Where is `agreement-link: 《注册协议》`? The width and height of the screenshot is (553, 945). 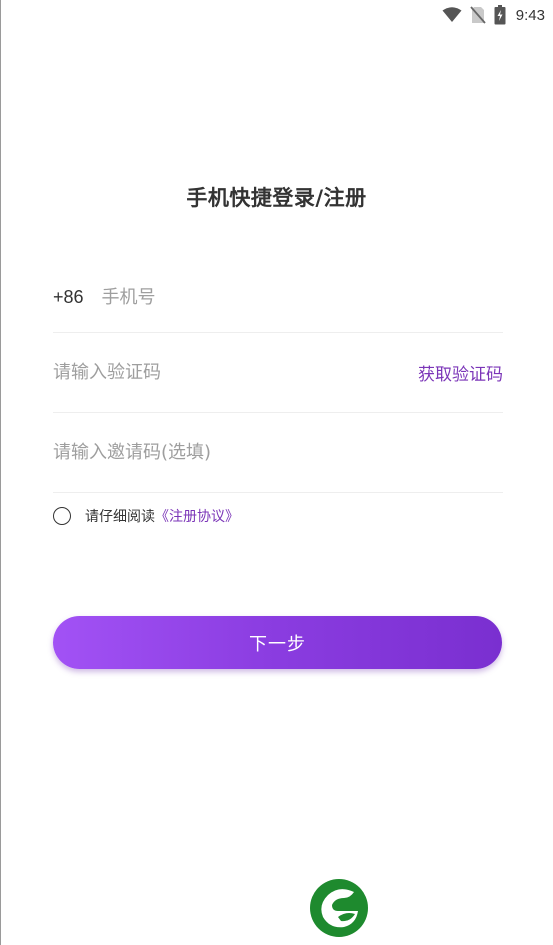 agreement-link: 《注册协议》 is located at coordinates (197, 516).